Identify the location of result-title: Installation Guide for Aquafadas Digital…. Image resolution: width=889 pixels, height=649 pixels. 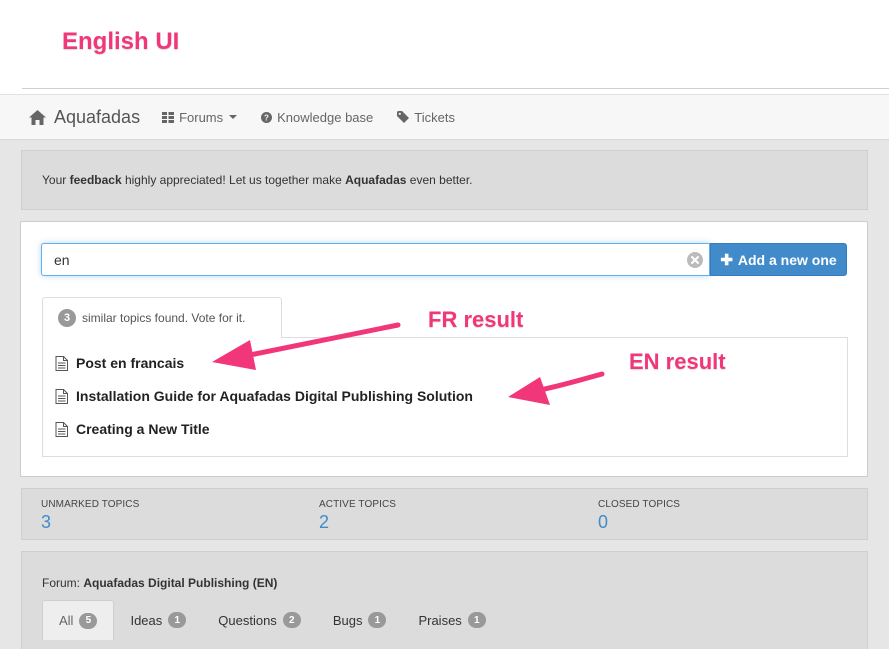
(274, 396).